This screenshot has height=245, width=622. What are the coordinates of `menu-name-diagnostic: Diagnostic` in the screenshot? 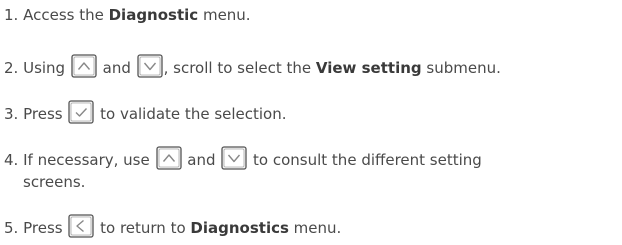 It's located at (153, 15).